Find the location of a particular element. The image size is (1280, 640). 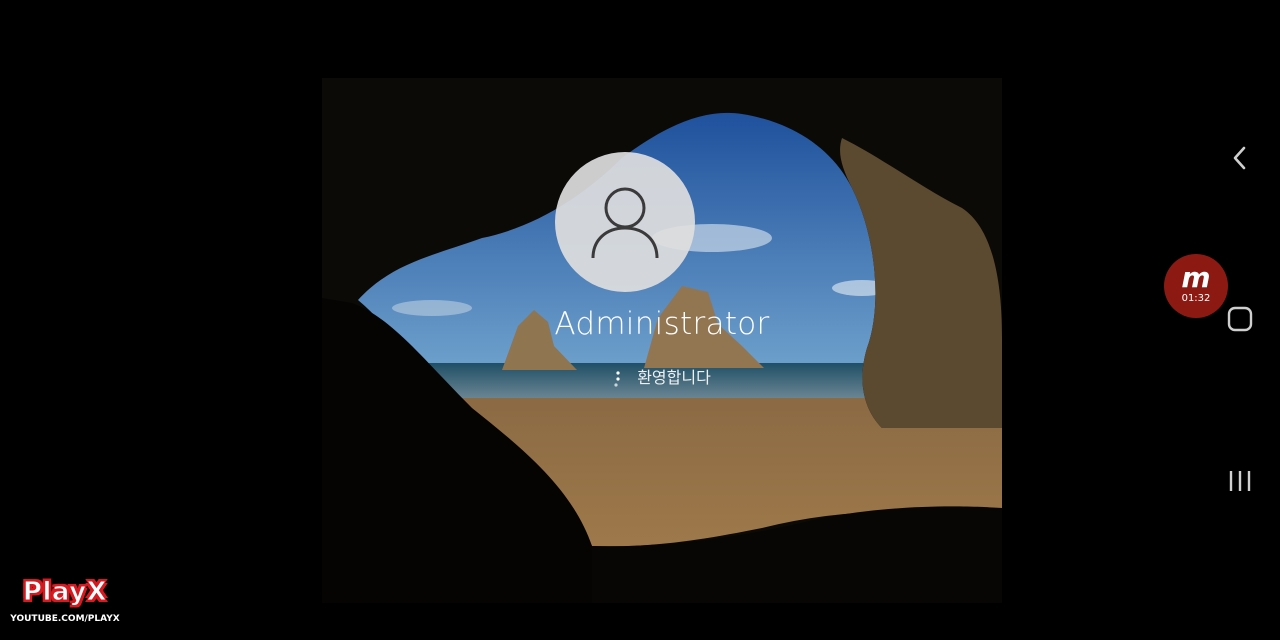

three-bars-icon is located at coordinates (1240, 481).